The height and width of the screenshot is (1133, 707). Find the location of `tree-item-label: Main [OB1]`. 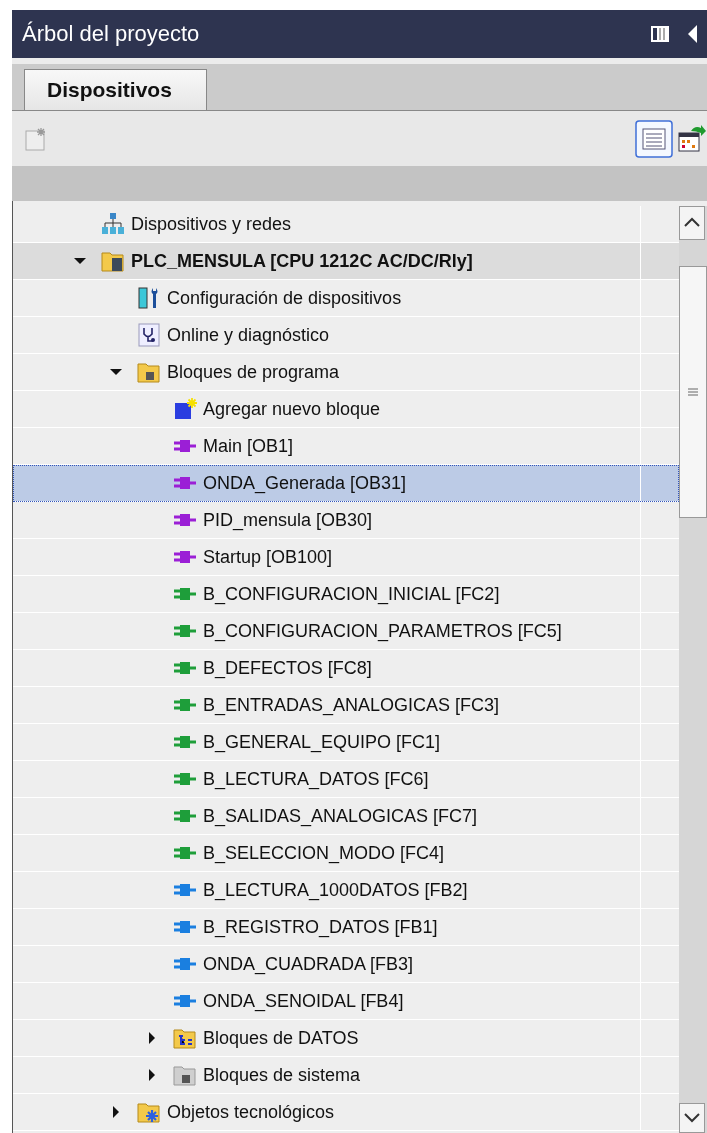

tree-item-label: Main [OB1] is located at coordinates (248, 446).